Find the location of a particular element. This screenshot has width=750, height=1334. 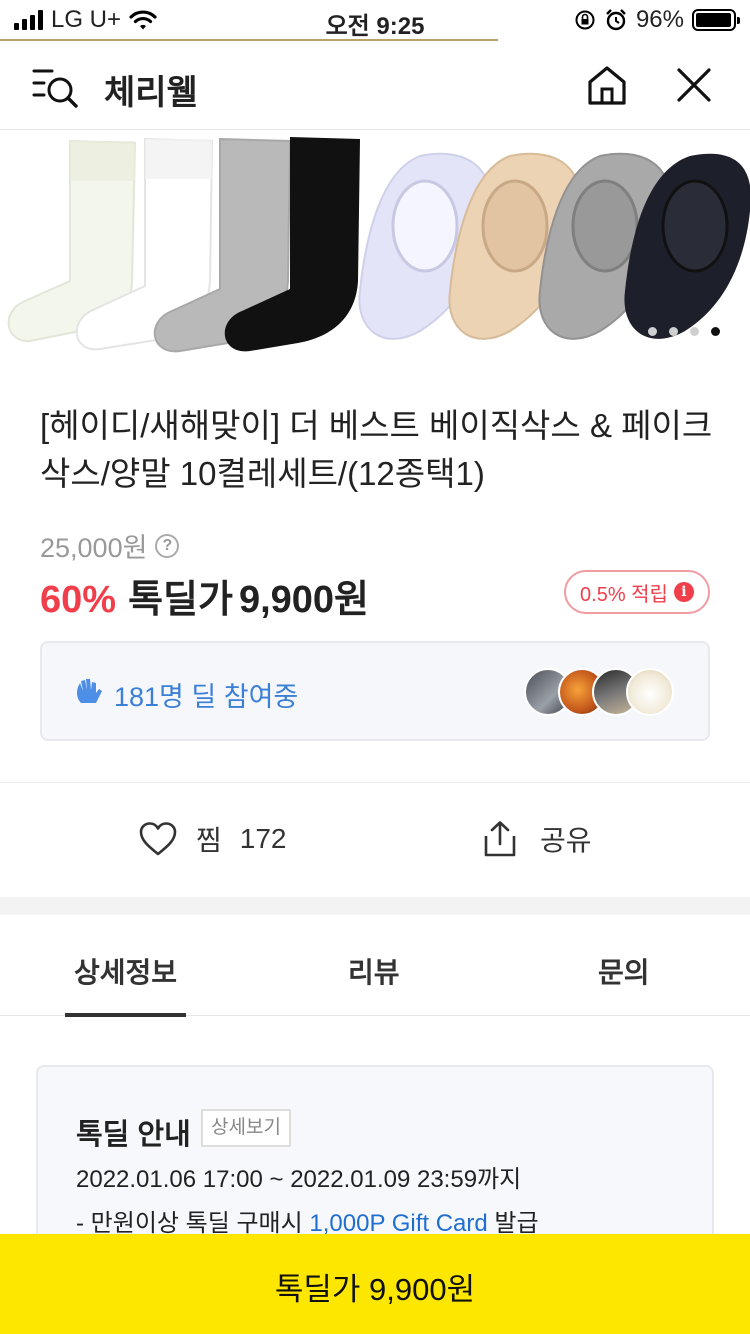

notice-title: 톡딜 안내 is located at coordinates (133, 1135).